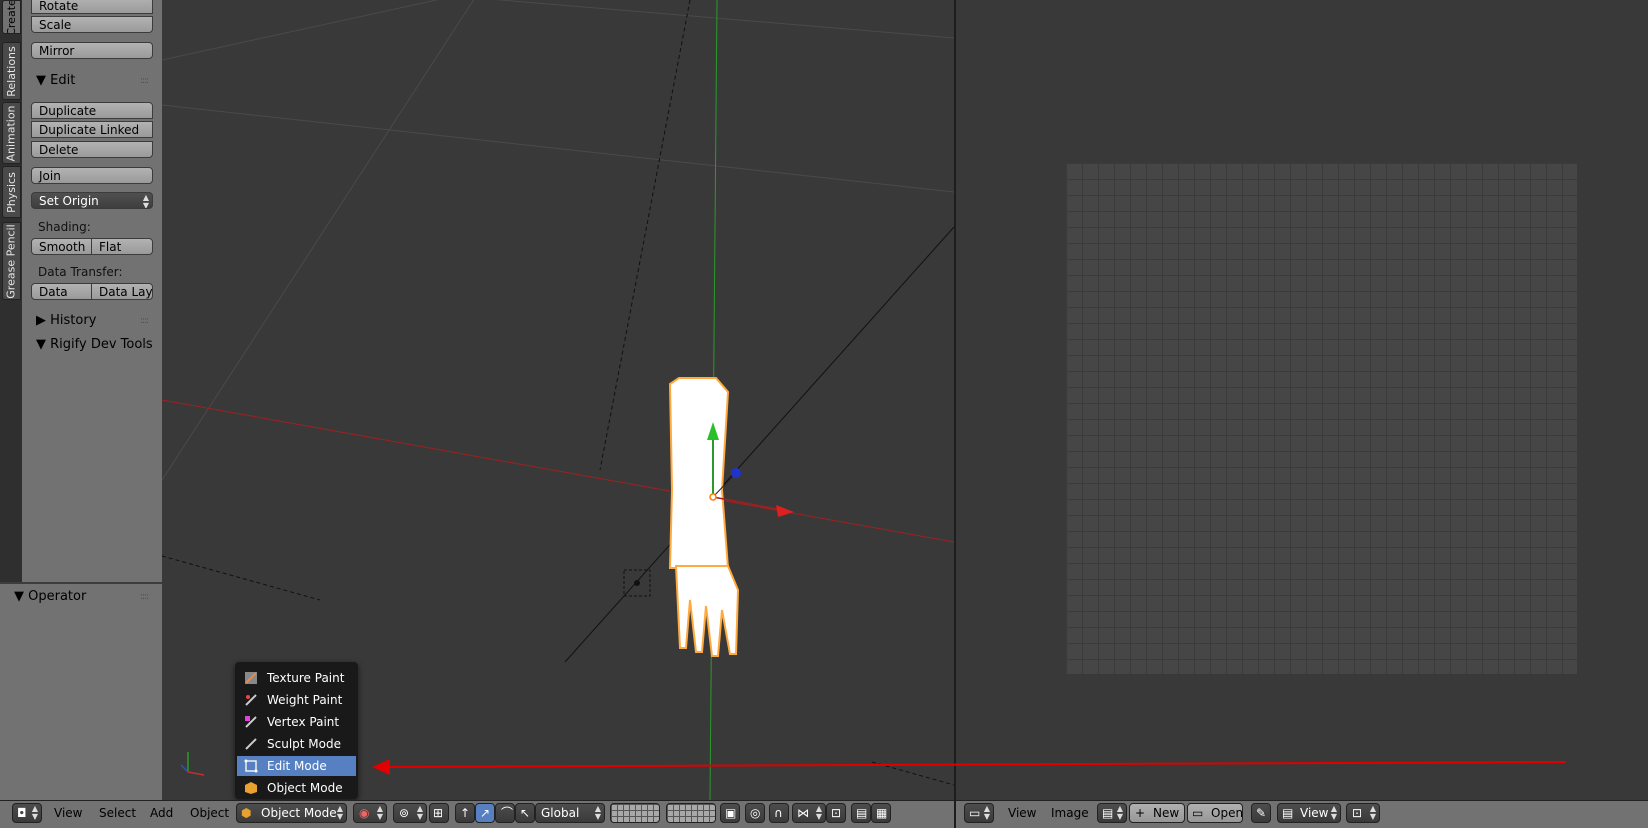  I want to click on browse-image-selector: ▤ ▲ ▼, so click(1112, 813).